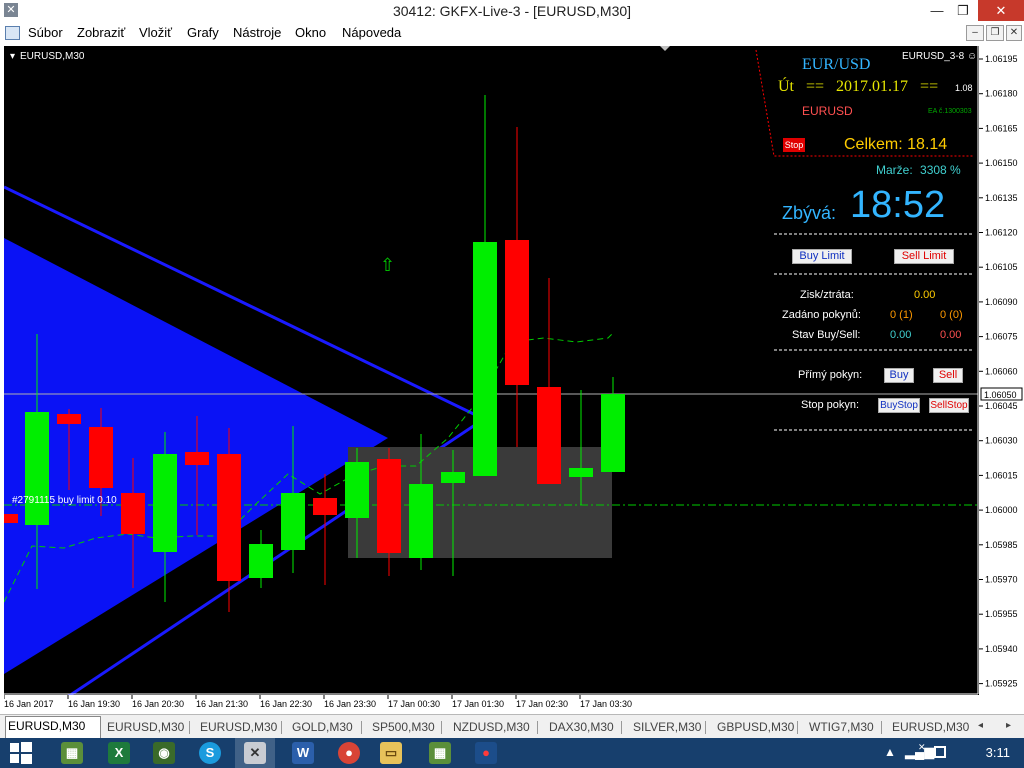  What do you see at coordinates (890, 752) in the screenshot?
I see `tray-expand-icon: ▲` at bounding box center [890, 752].